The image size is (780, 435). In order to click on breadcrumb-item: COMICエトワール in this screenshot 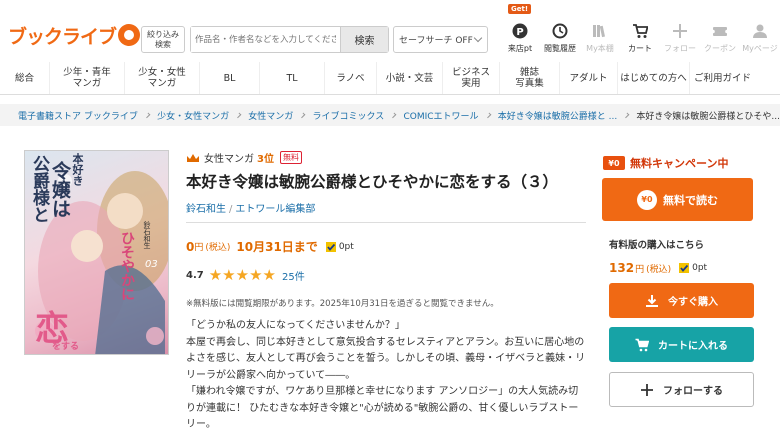, I will do `click(440, 115)`.